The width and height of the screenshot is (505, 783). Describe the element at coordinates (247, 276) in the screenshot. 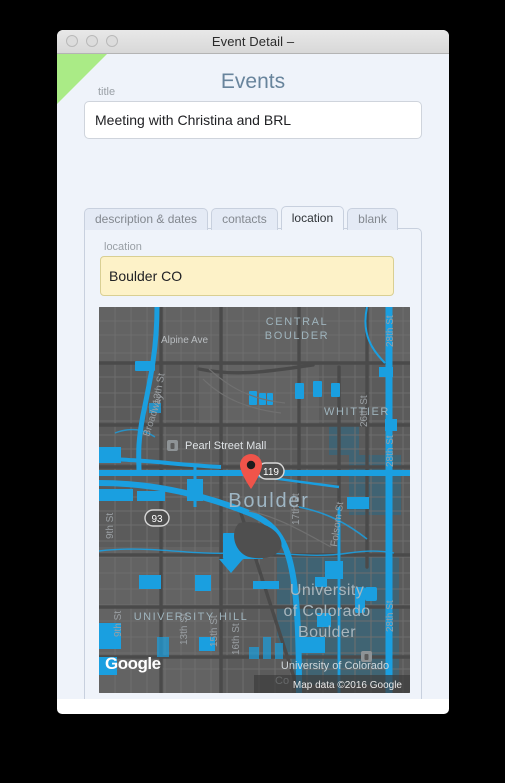

I see `location-input` at that location.